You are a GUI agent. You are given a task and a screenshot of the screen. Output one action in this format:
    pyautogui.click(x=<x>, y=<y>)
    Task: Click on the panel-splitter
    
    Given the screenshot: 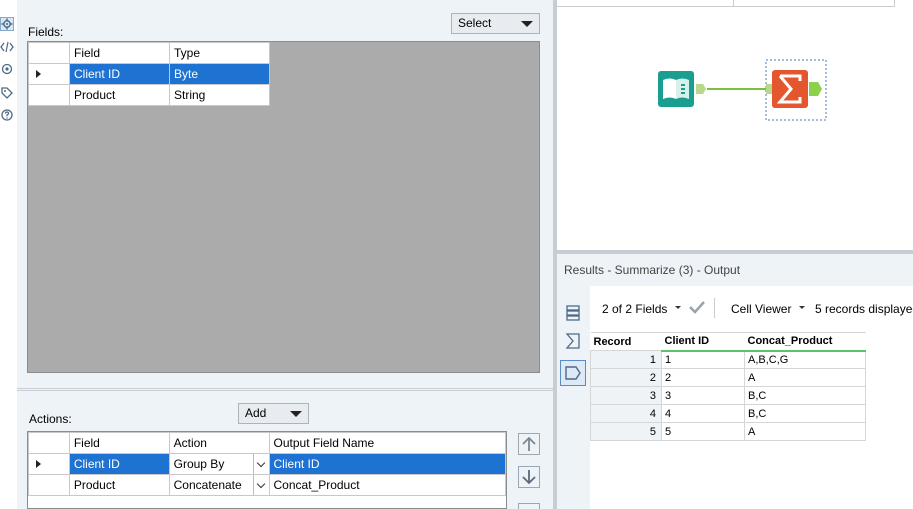 What is the action you would take?
    pyautogui.click(x=285, y=389)
    